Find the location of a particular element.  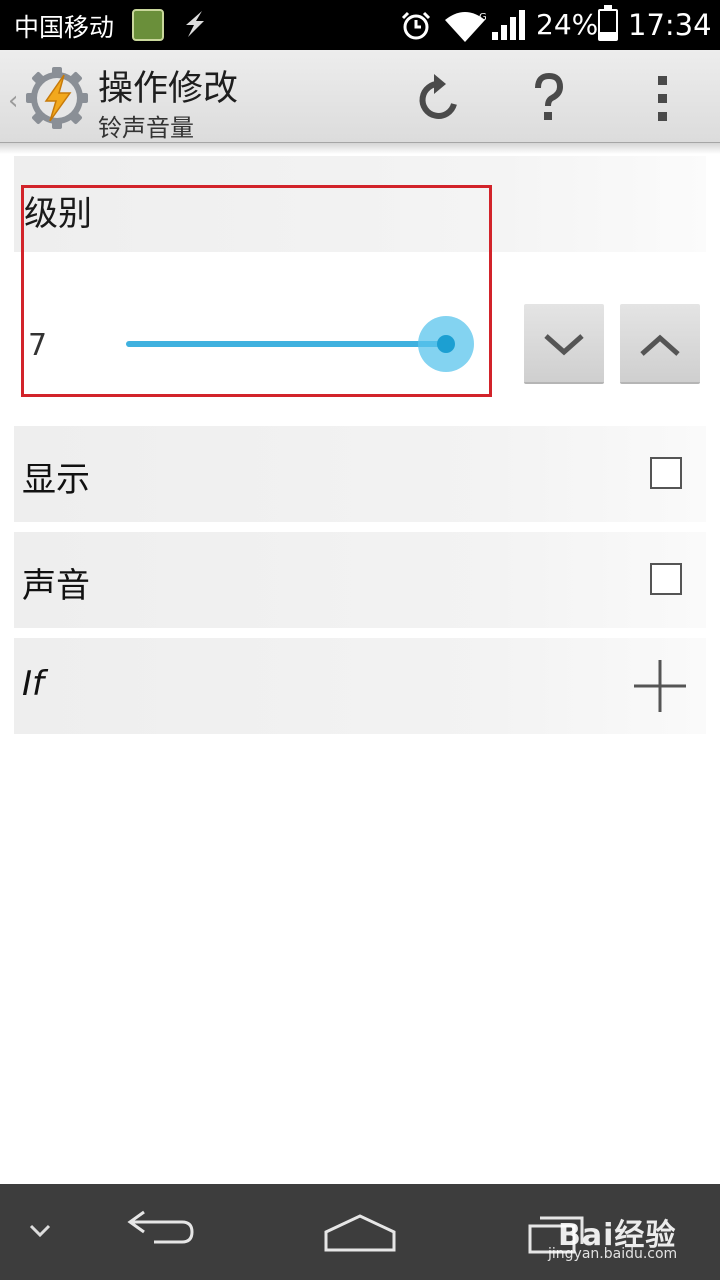

option-row-sound: 声音 is located at coordinates (360, 580).